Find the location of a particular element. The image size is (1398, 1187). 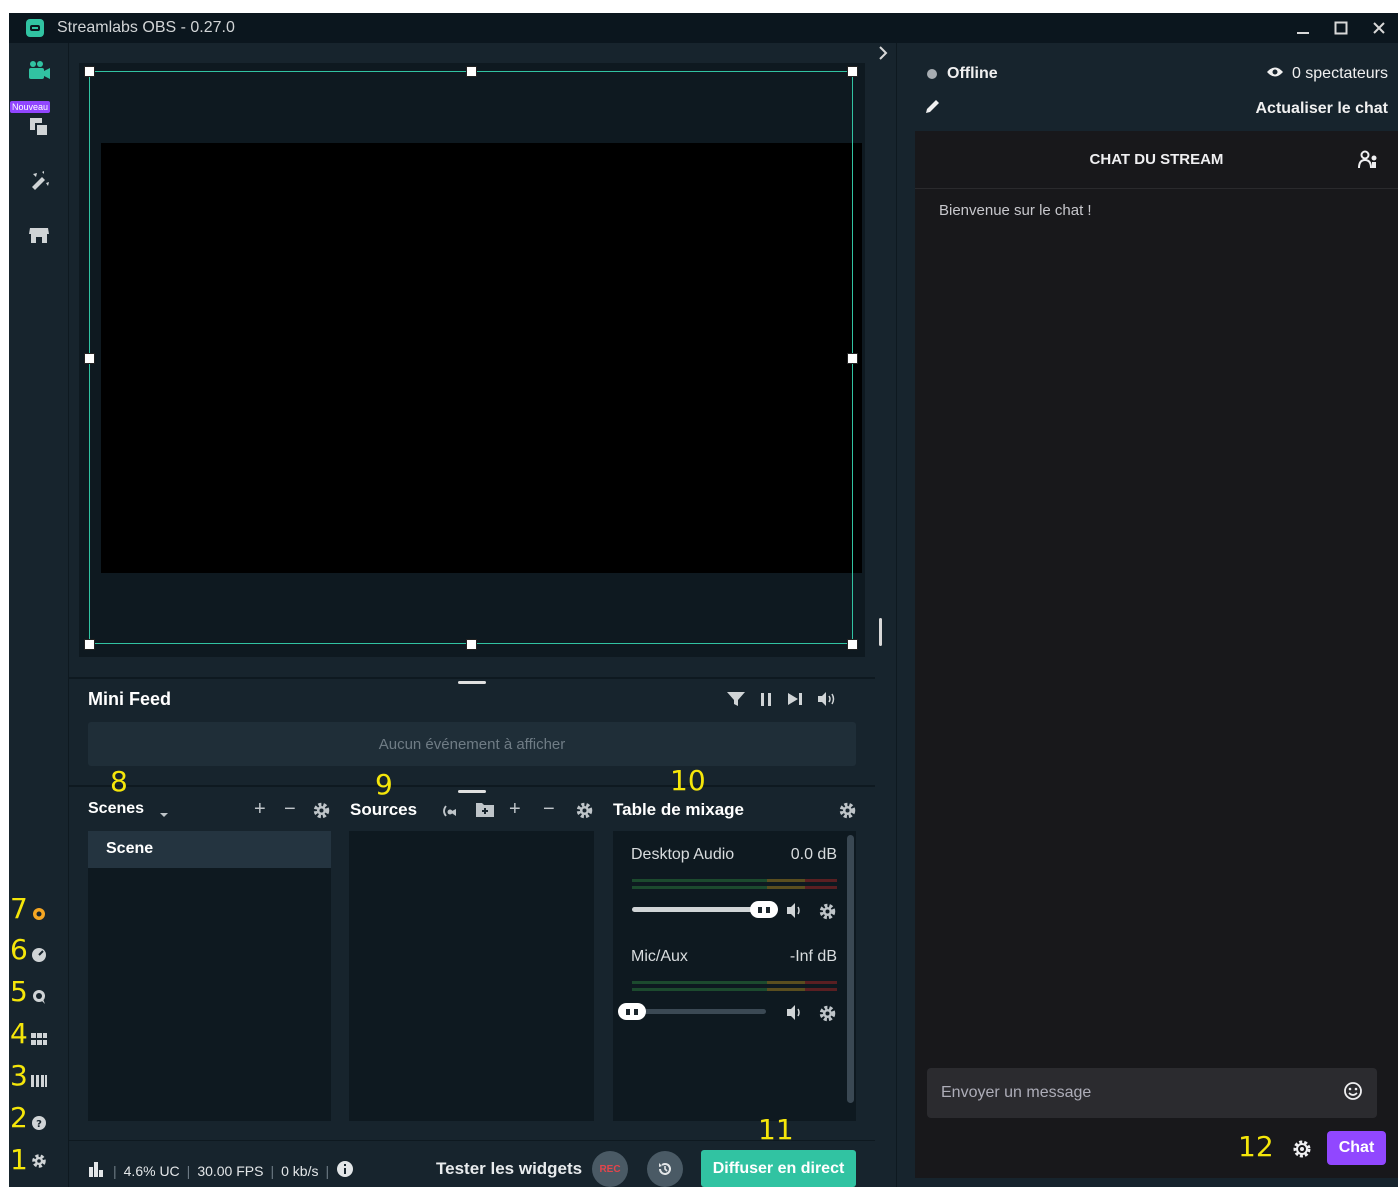

skip-icon is located at coordinates (795, 701).